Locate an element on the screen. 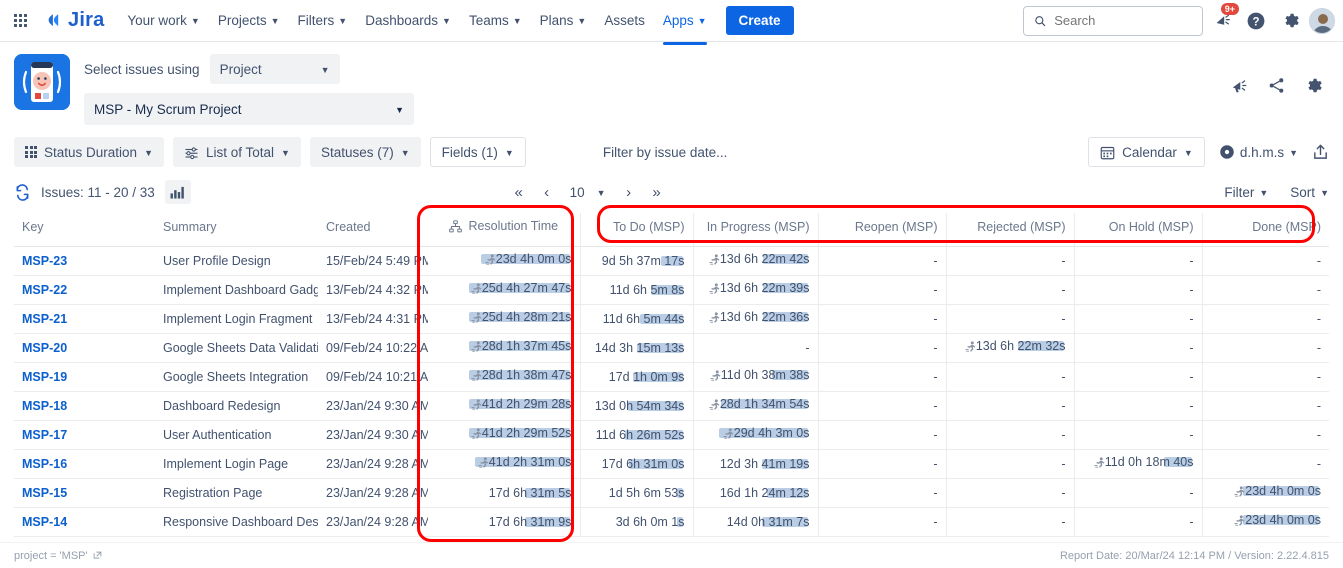 Image resolution: width=1343 pixels, height=568 pixels. col-reopen: Reopen (MSP) is located at coordinates (881, 230).